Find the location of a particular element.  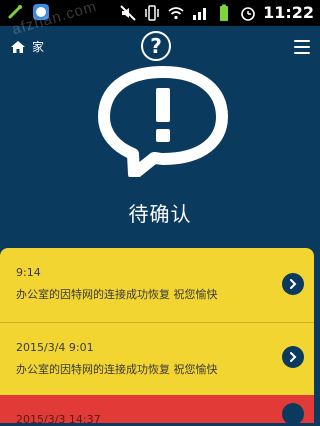

clock-time: 11:22 is located at coordinates (288, 12).